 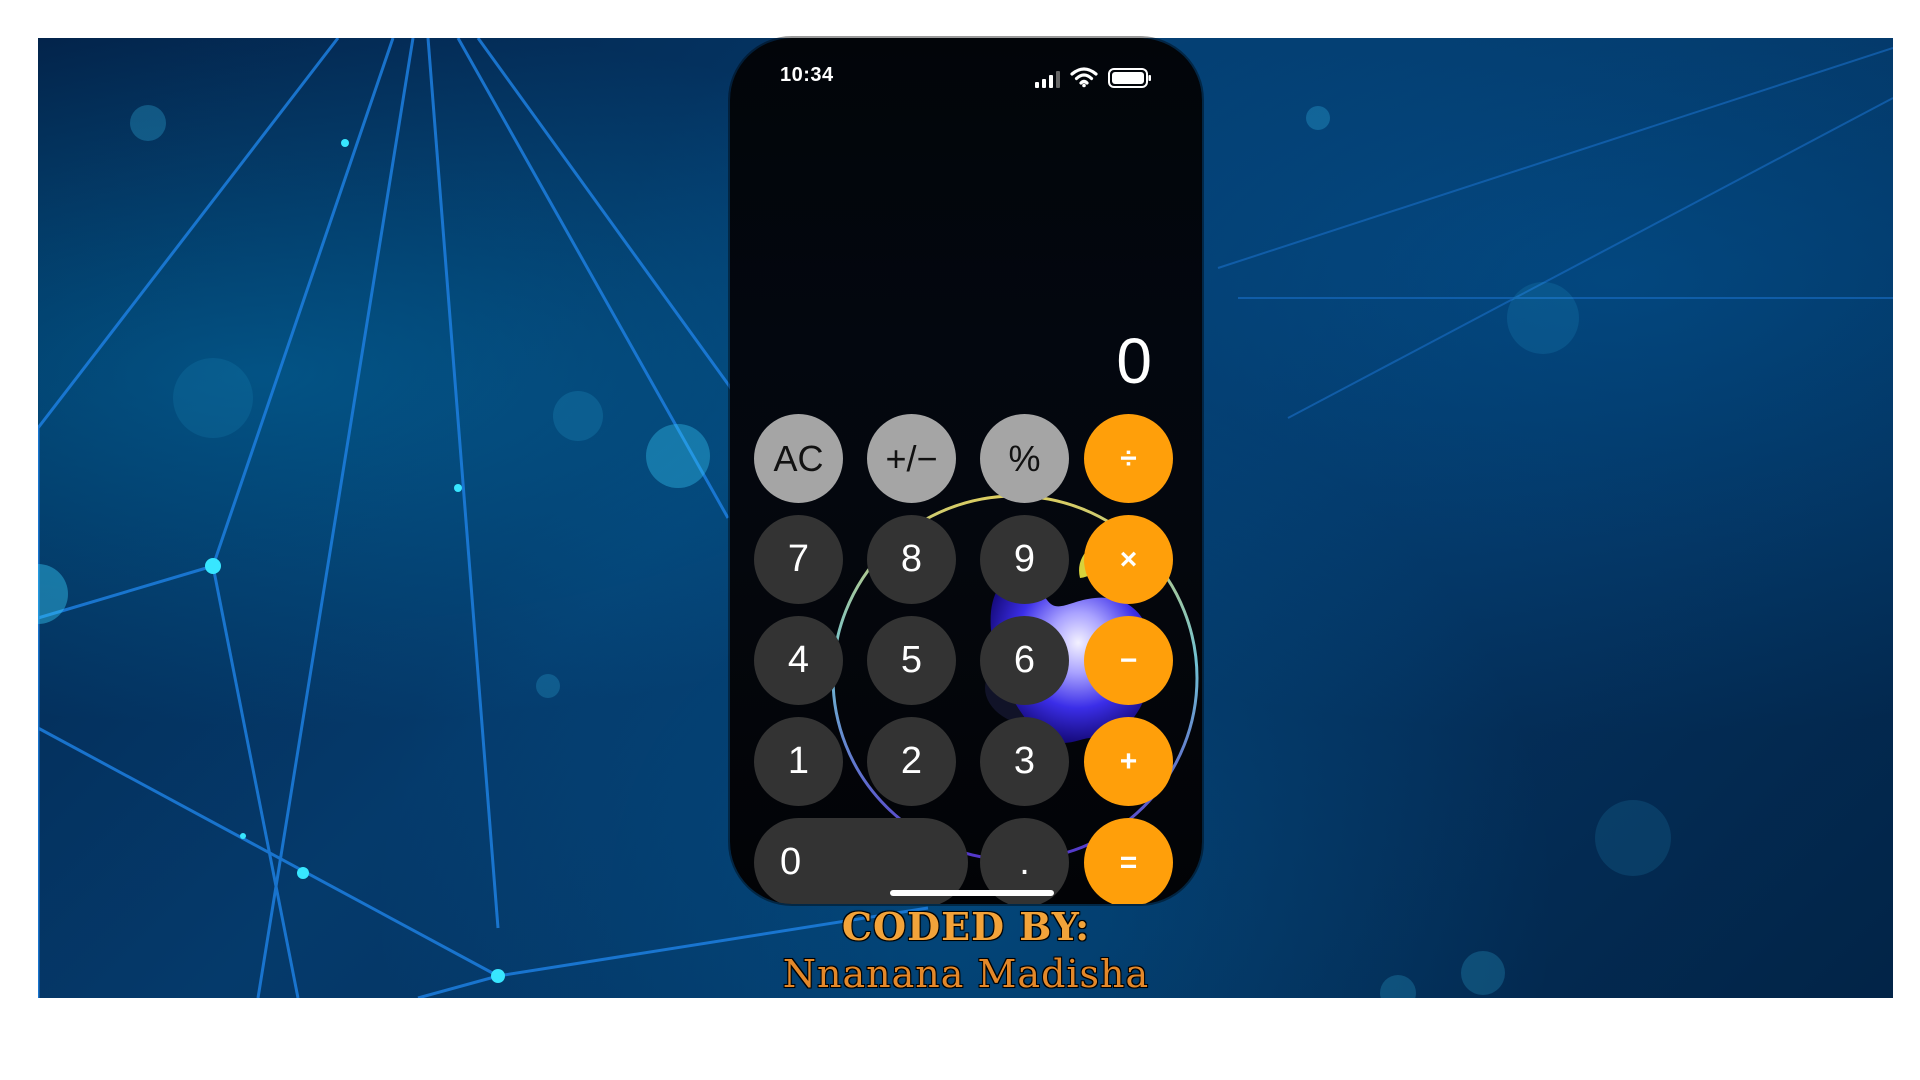 I want to click on add-button: +, so click(x=1128, y=761).